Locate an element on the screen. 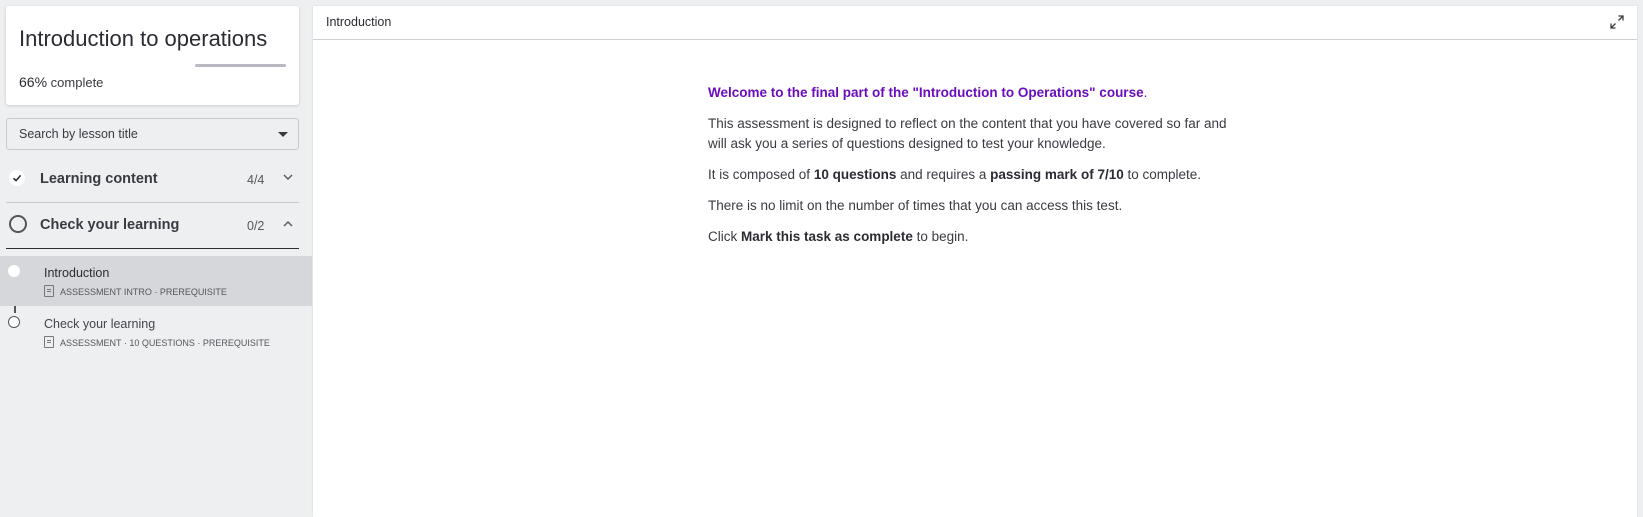 The height and width of the screenshot is (517, 1643). lesson-meta-text: ASSESSMENT · 10 QUESTIONS · PREREQUISITE is located at coordinates (165, 343).